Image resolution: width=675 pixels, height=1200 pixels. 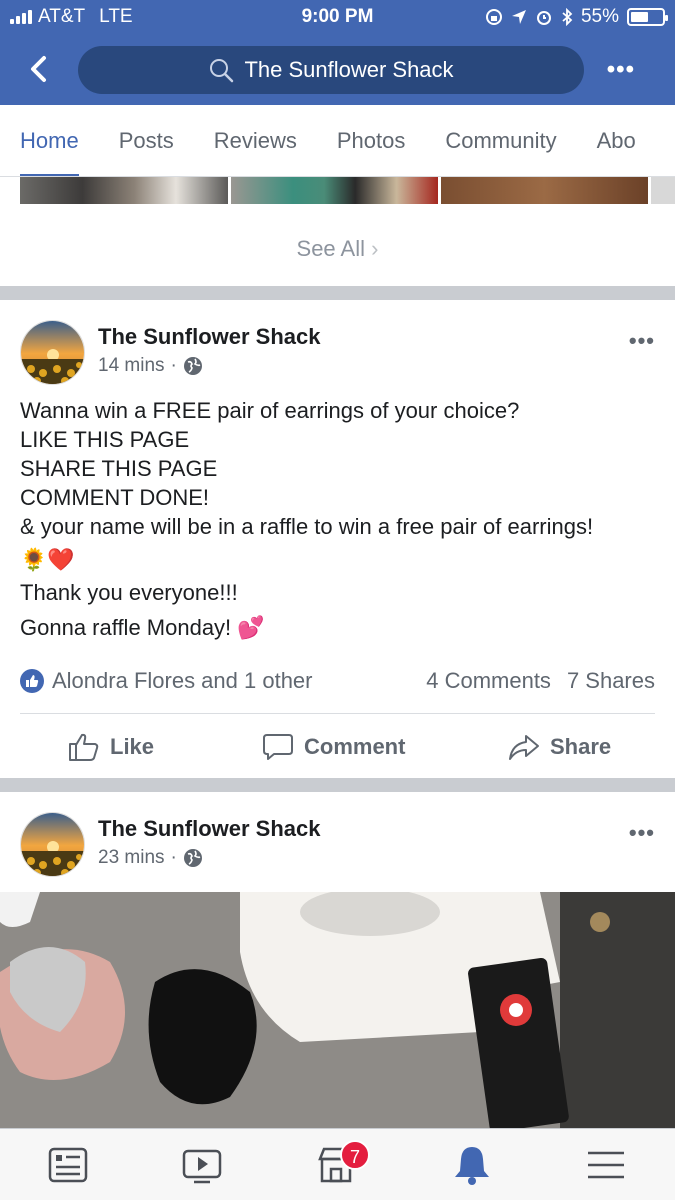 I want to click on reaction-summary: Alondra Flores and 1 other, so click(x=166, y=681).